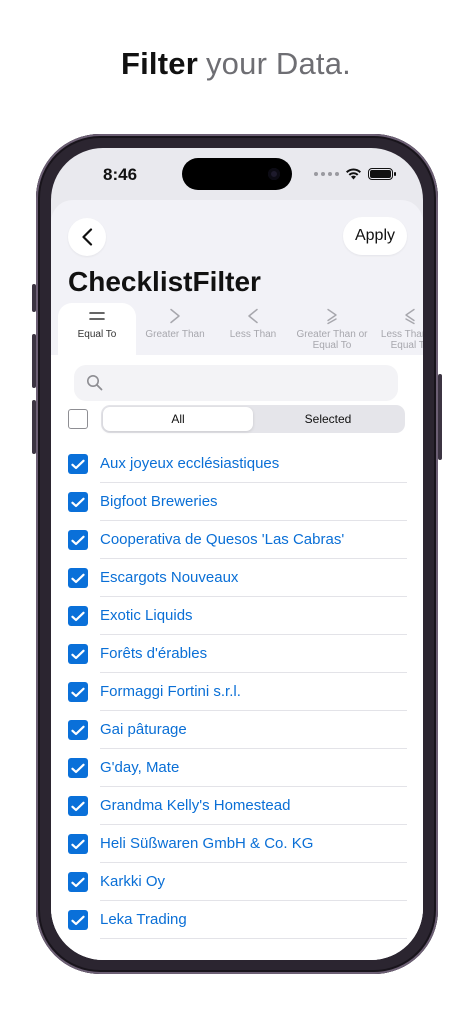  I want to click on status-bar: 8:46, so click(237, 175).